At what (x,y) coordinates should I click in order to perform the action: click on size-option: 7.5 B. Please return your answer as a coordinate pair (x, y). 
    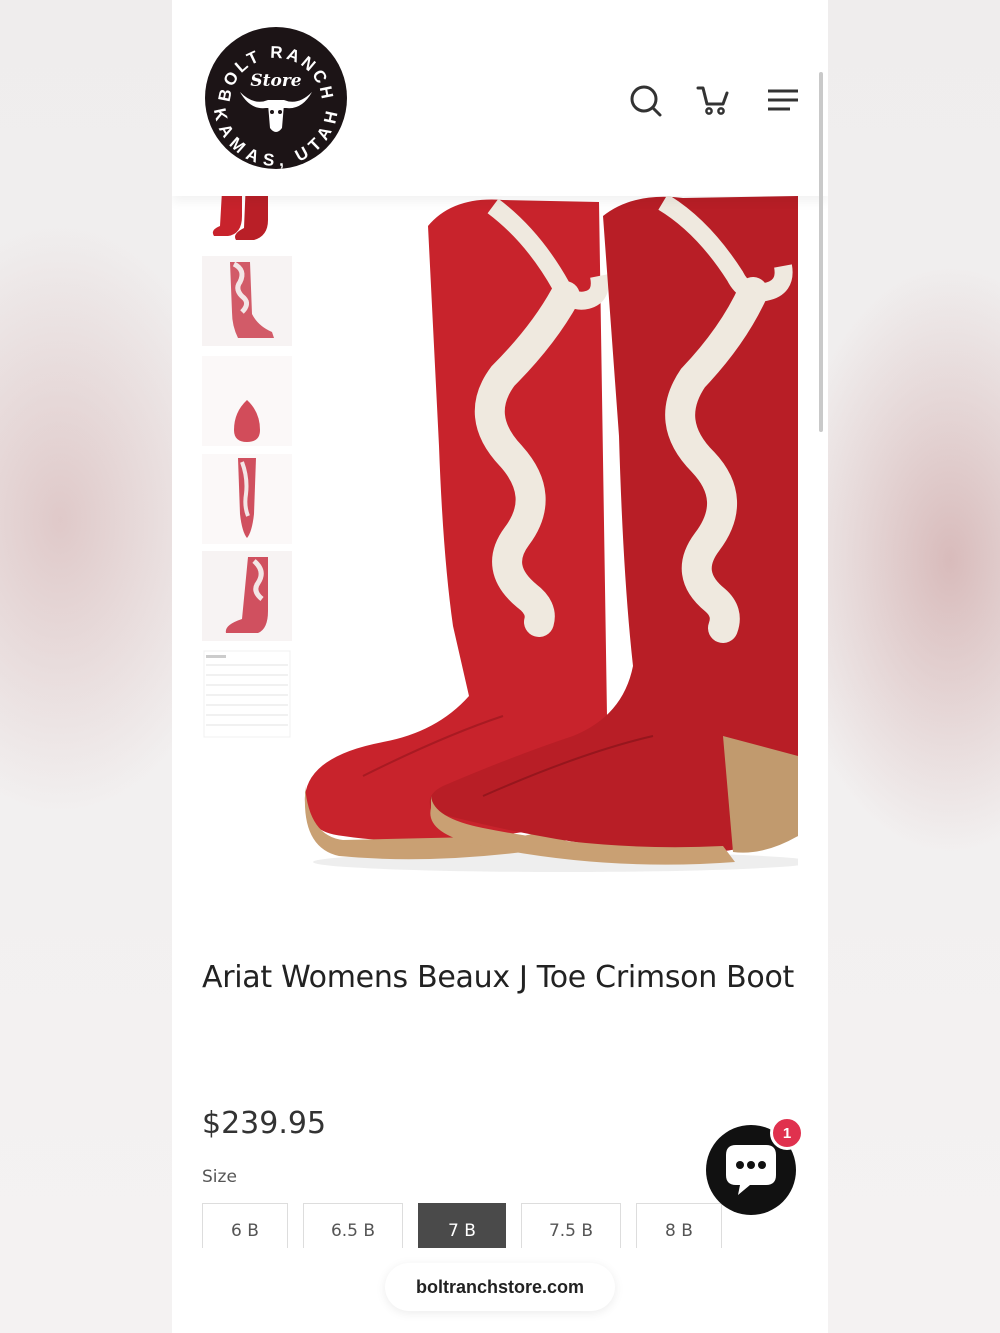
    Looking at the image, I should click on (571, 1225).